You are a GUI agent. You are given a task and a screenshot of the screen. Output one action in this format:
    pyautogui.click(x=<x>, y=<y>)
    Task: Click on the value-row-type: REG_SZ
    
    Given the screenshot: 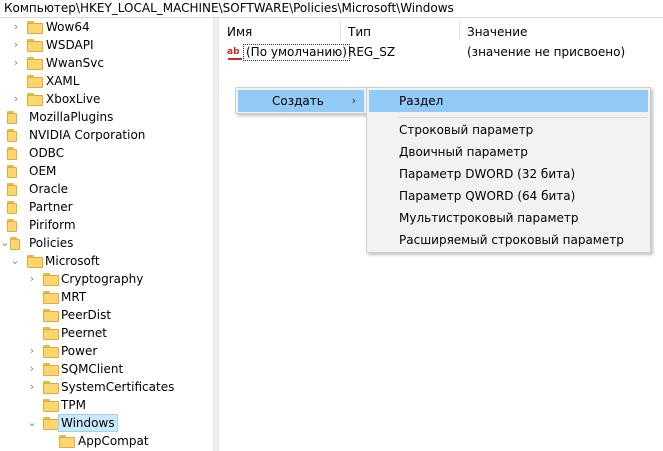 What is the action you would take?
    pyautogui.click(x=372, y=52)
    